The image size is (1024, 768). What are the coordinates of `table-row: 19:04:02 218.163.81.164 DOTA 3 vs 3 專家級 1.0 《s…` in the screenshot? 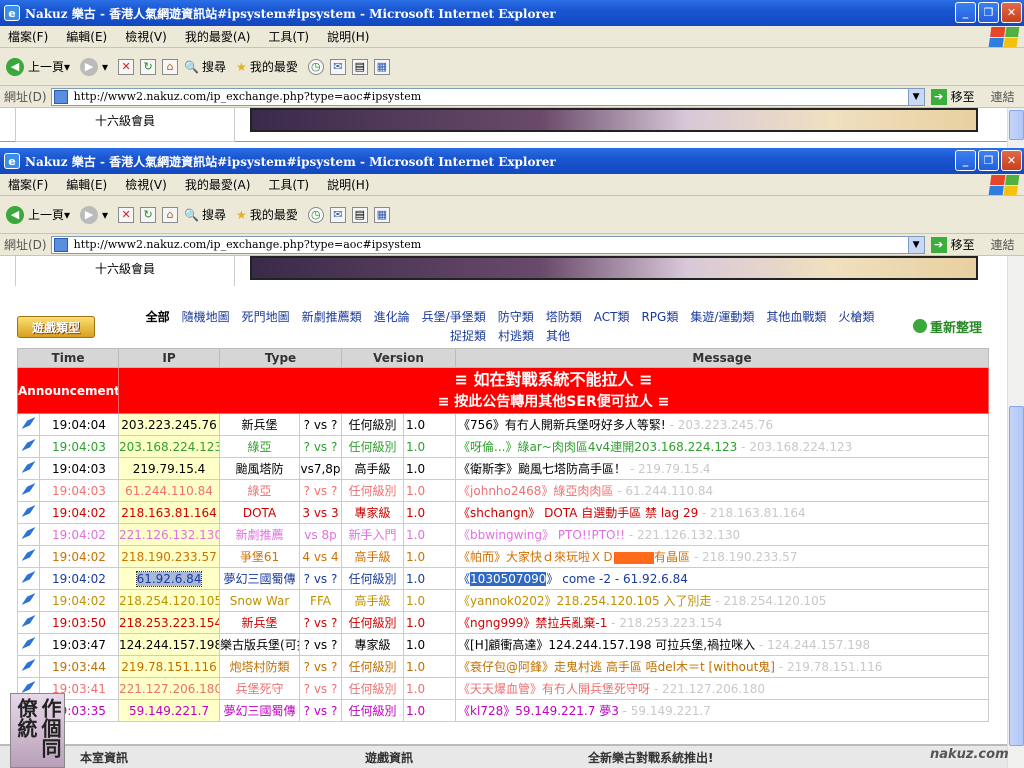 It's located at (503, 512).